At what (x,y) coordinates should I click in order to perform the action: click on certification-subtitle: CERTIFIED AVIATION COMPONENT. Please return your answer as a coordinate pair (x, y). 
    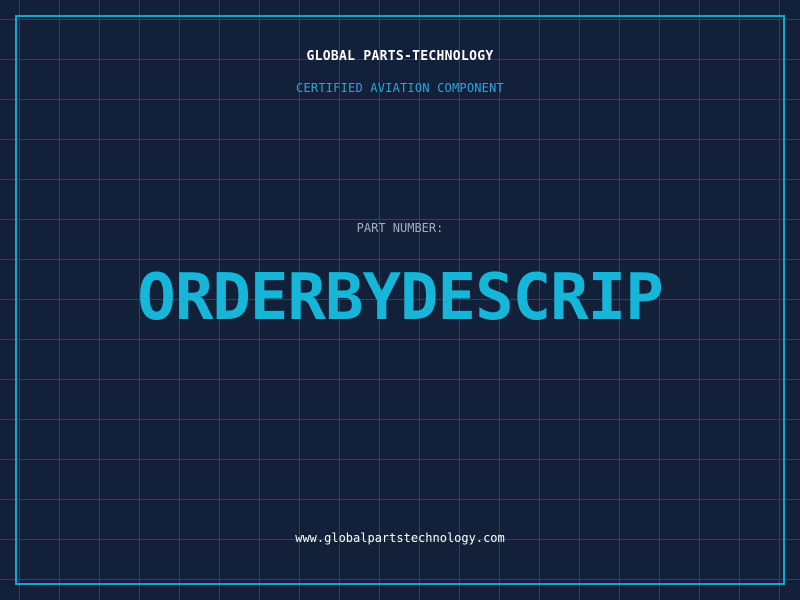
    Looking at the image, I should click on (400, 88).